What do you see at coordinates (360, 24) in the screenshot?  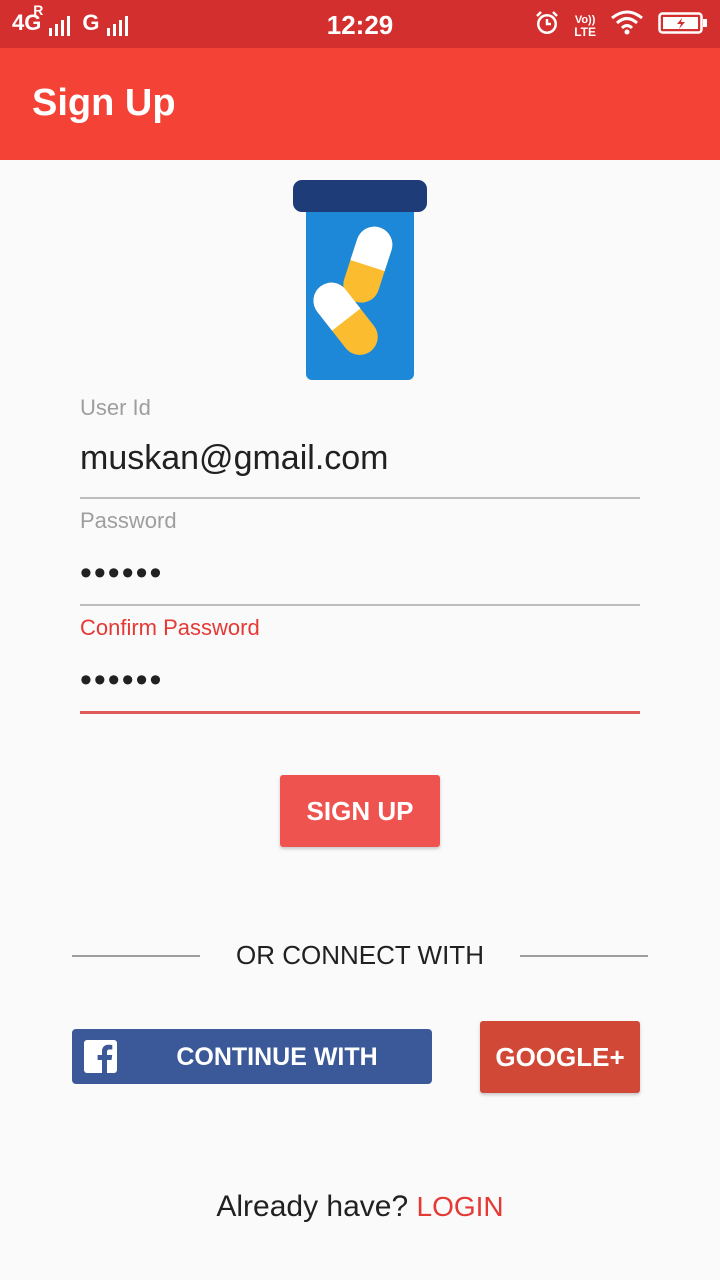 I see `status-bar: 4G R G 12:29 Vo)) LTE` at bounding box center [360, 24].